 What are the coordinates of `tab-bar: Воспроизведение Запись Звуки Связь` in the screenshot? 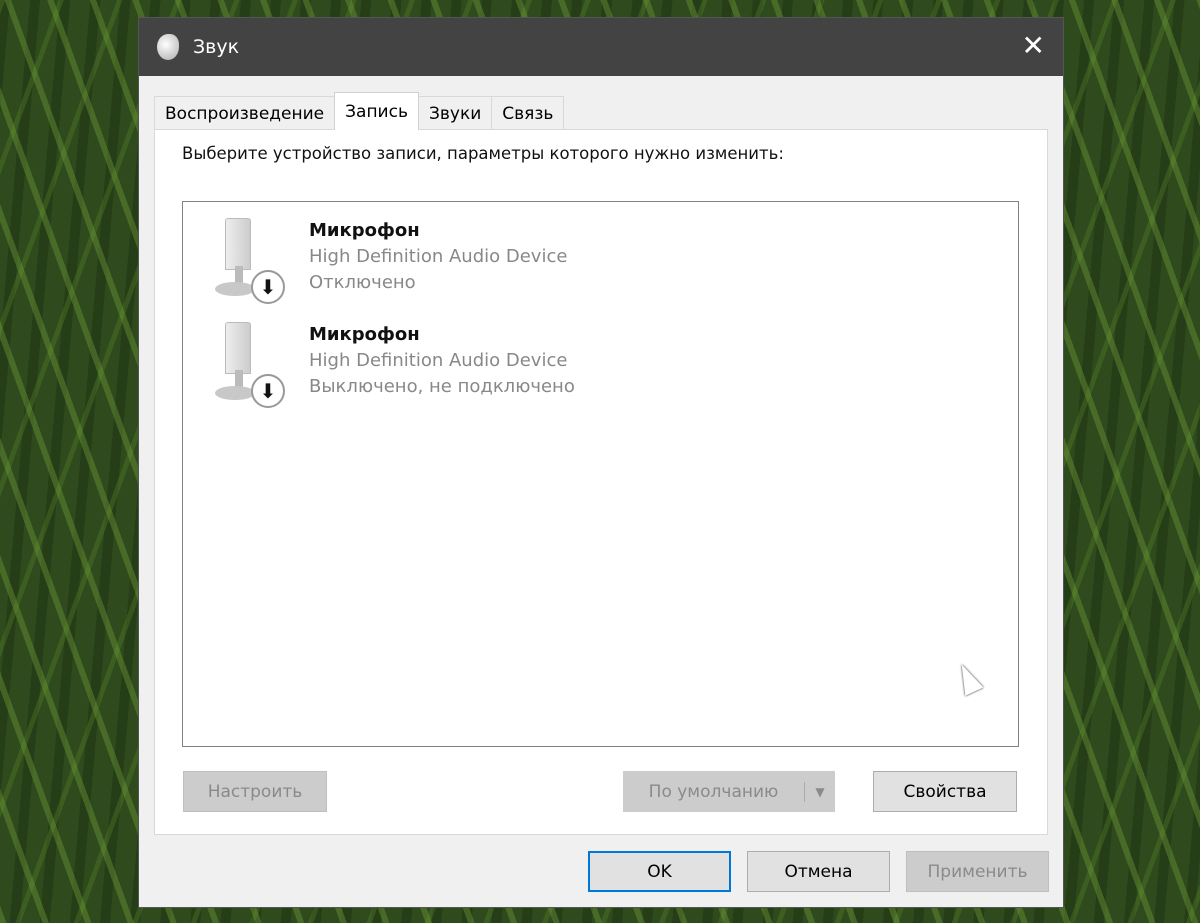 It's located at (359, 111).